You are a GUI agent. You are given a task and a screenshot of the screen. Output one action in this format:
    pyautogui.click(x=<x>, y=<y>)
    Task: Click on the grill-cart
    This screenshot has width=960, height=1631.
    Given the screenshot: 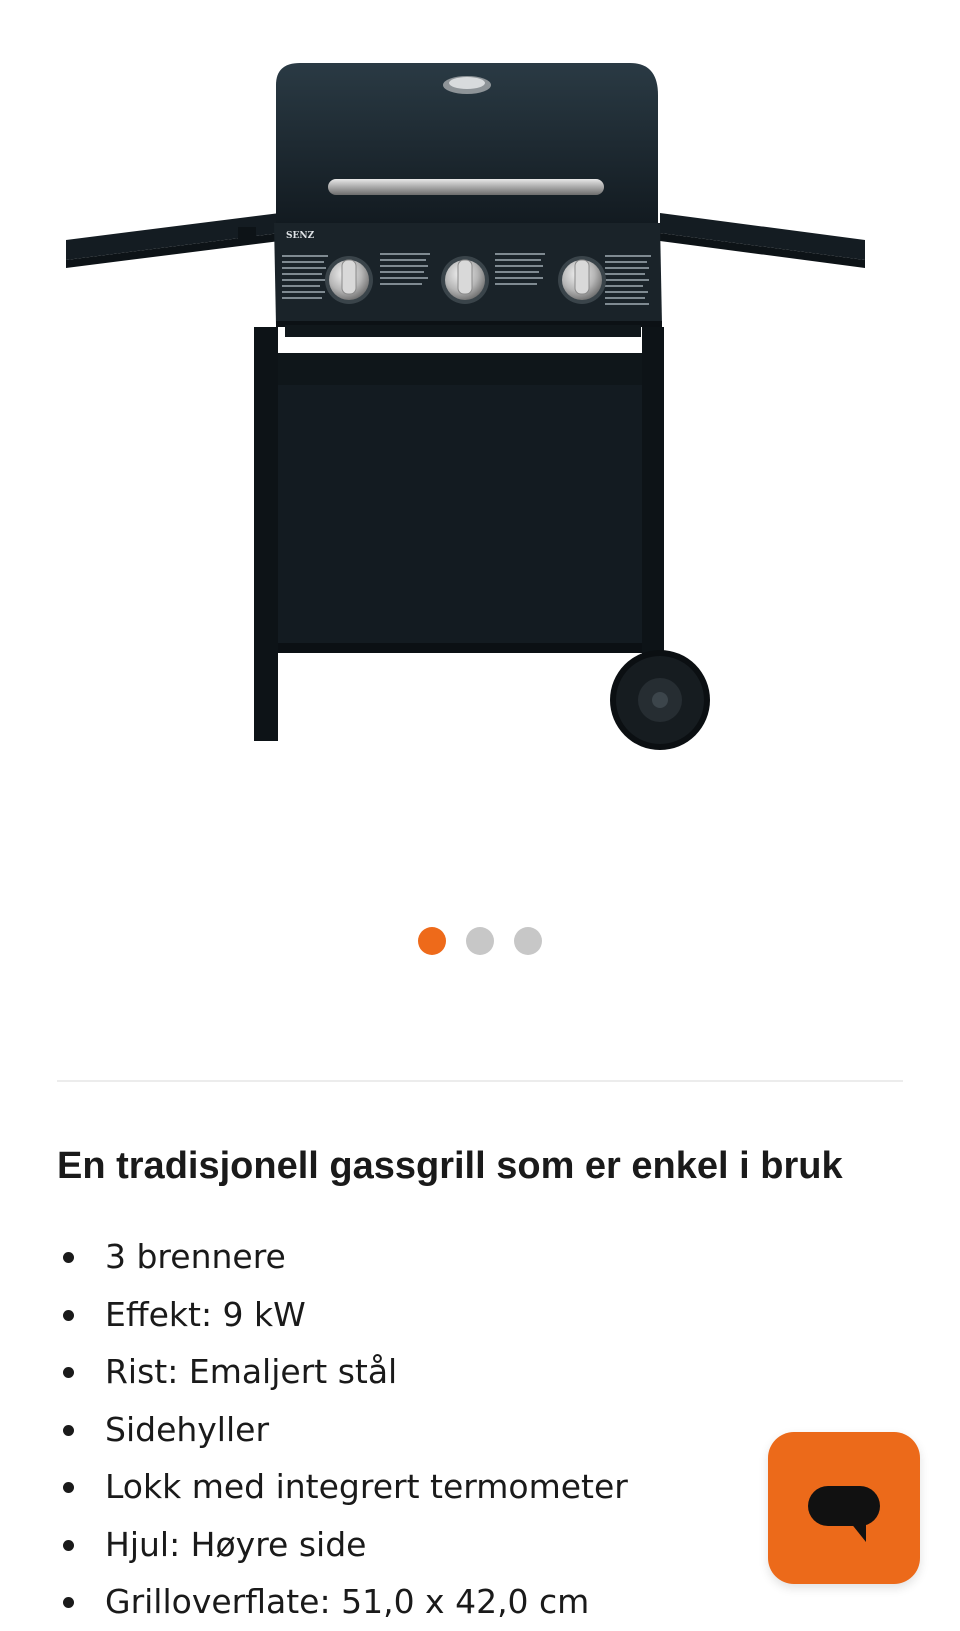 What is the action you would take?
    pyautogui.click(x=459, y=533)
    